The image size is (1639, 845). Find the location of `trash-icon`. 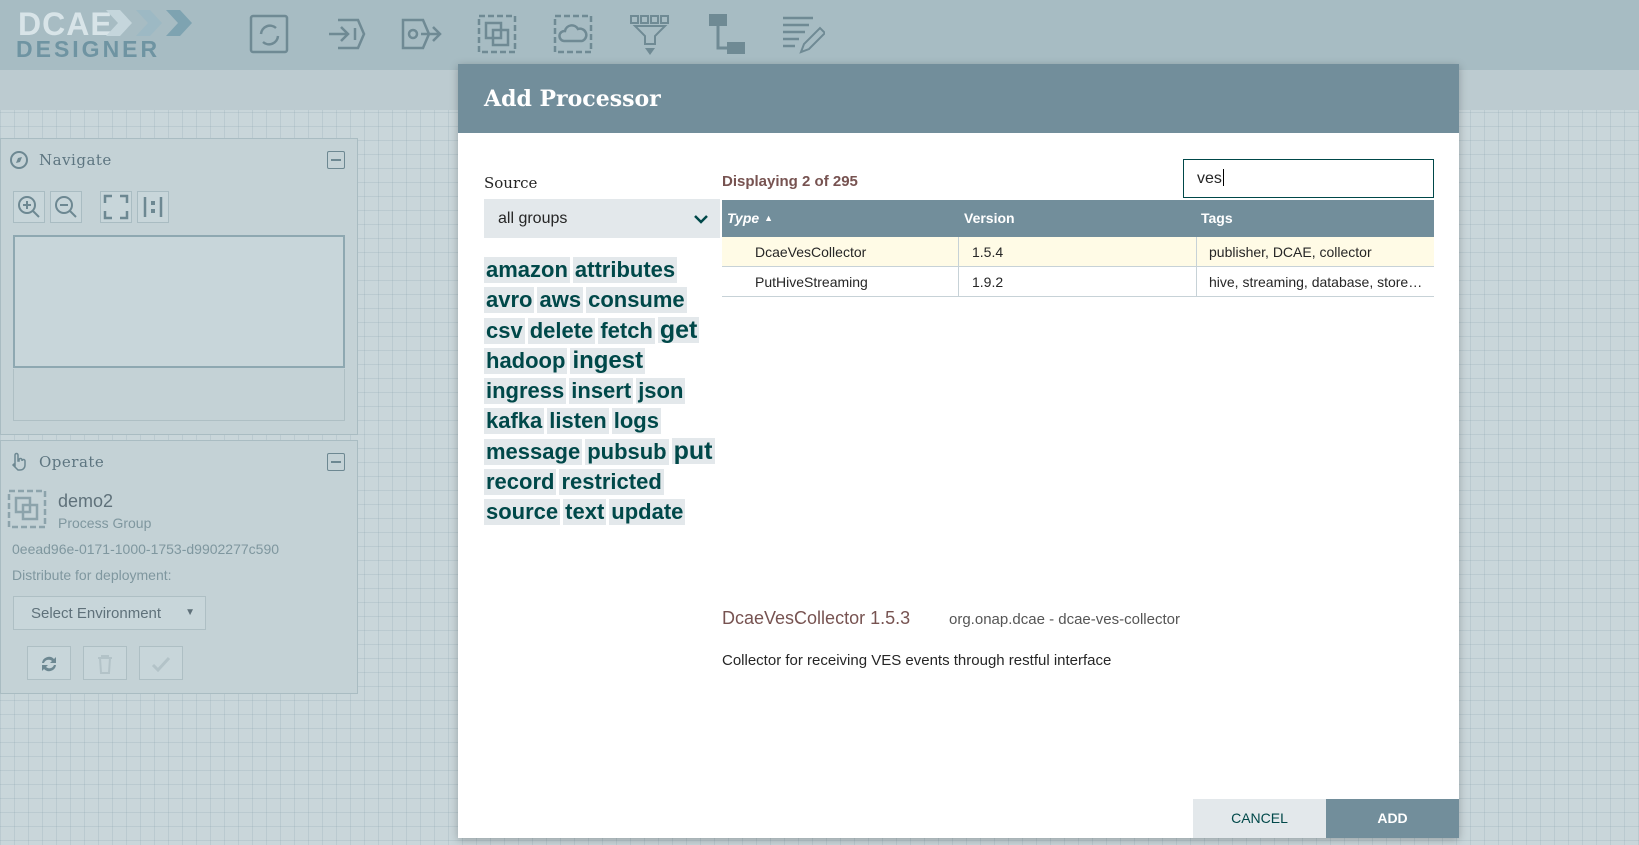

trash-icon is located at coordinates (105, 664).